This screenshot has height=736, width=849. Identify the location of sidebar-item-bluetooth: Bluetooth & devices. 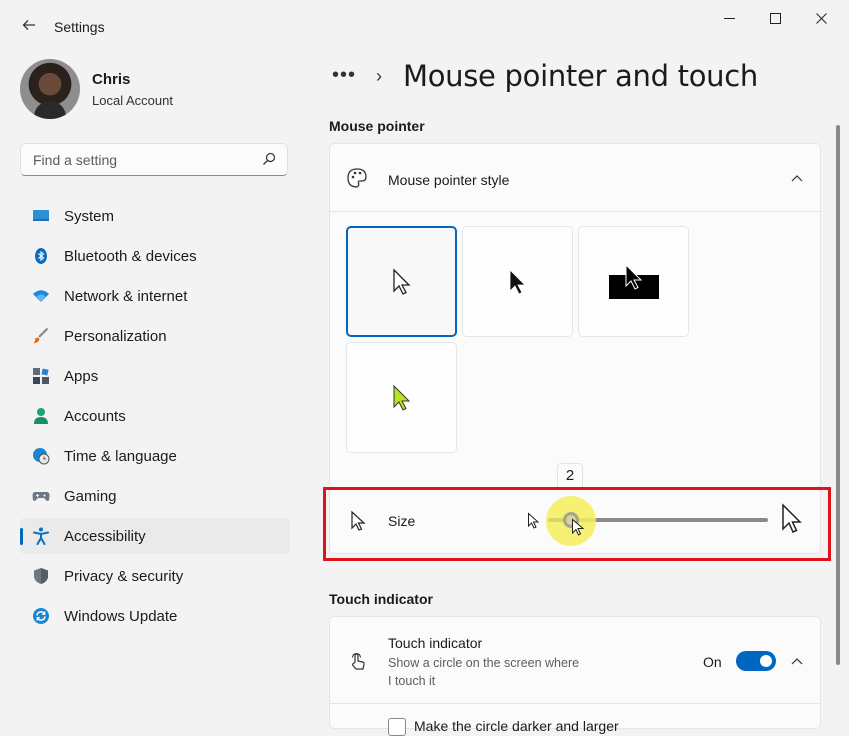
(155, 256).